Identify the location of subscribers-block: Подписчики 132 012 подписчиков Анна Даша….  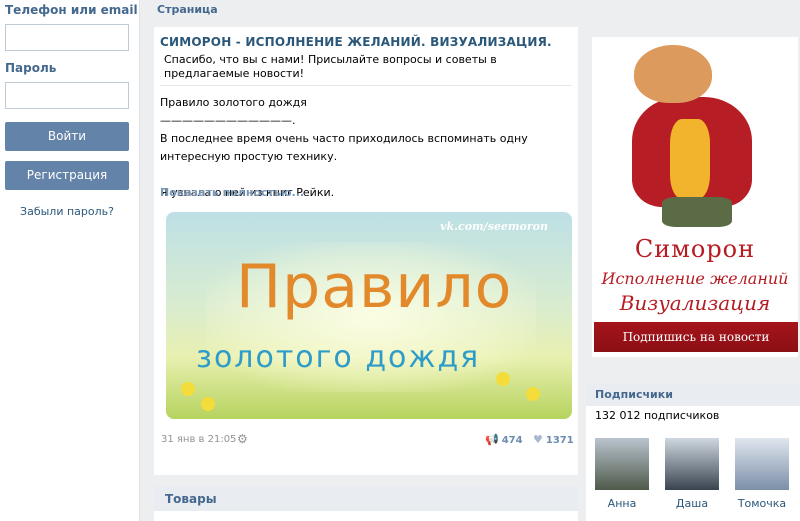
(693, 452).